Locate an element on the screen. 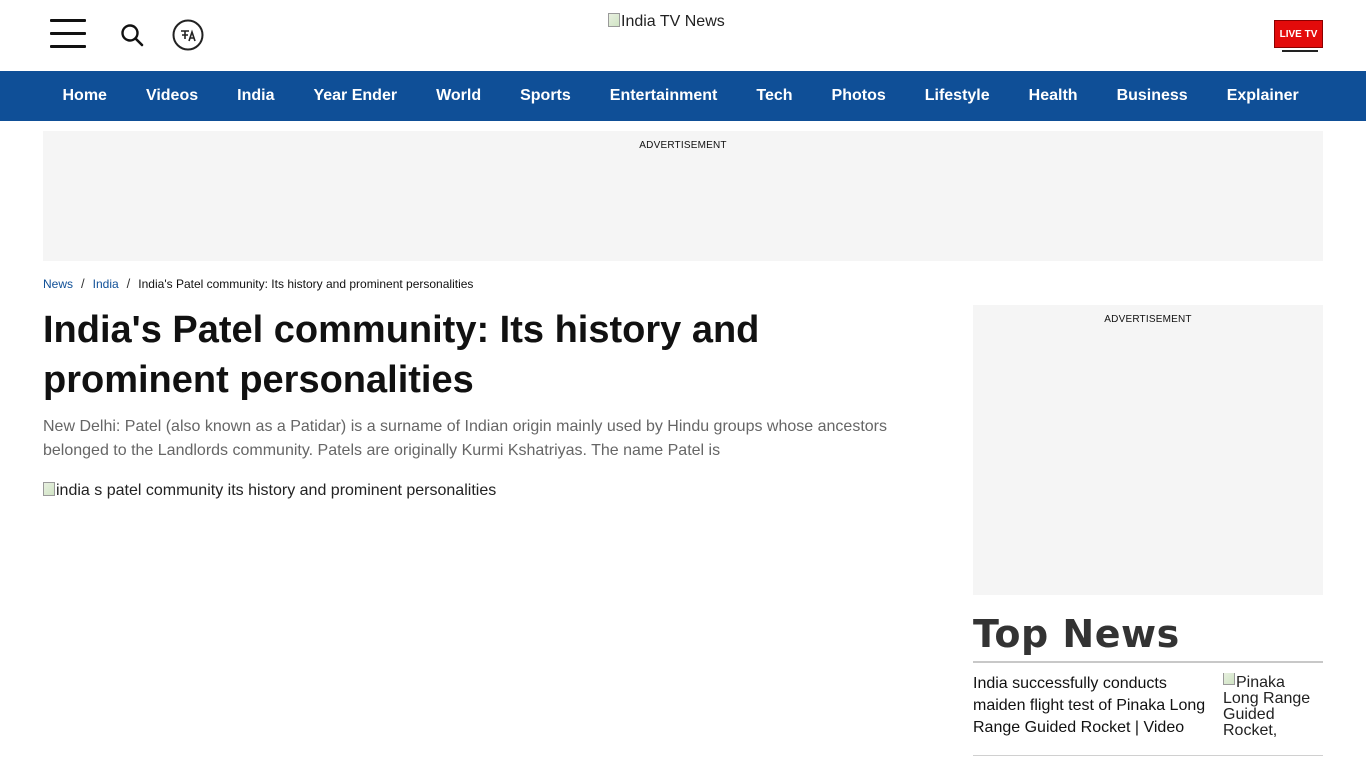  breadcrumb-link-news: News is located at coordinates (58, 284).